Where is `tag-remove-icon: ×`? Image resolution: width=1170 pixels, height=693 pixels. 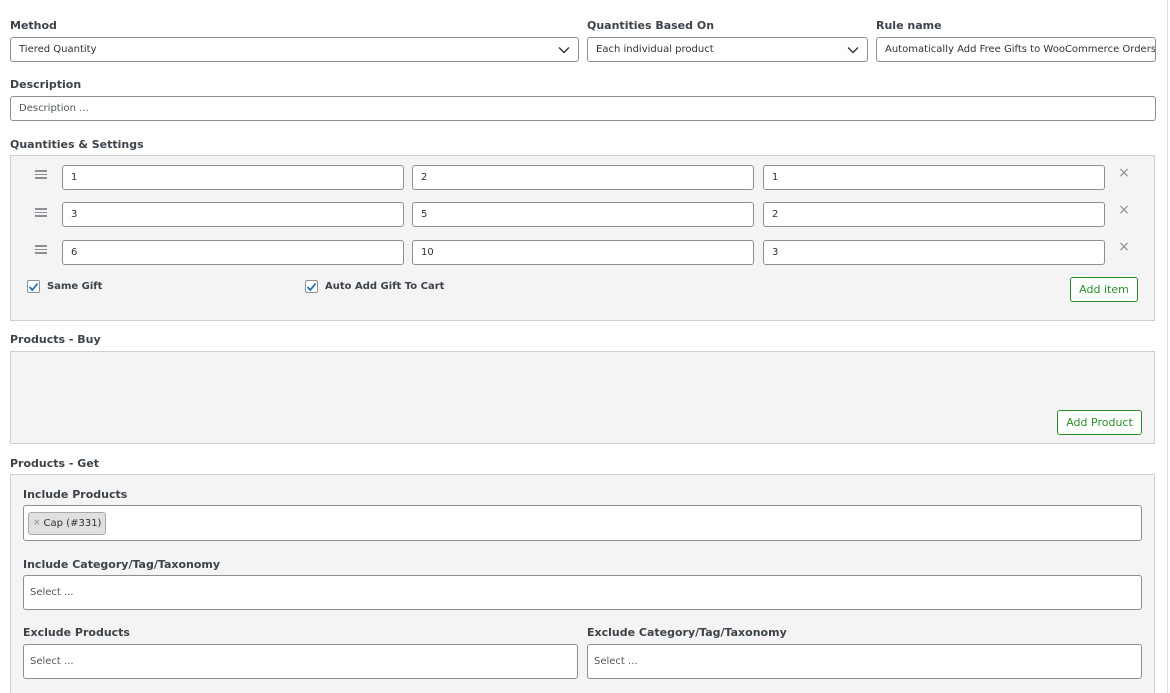
tag-remove-icon: × is located at coordinates (37, 523).